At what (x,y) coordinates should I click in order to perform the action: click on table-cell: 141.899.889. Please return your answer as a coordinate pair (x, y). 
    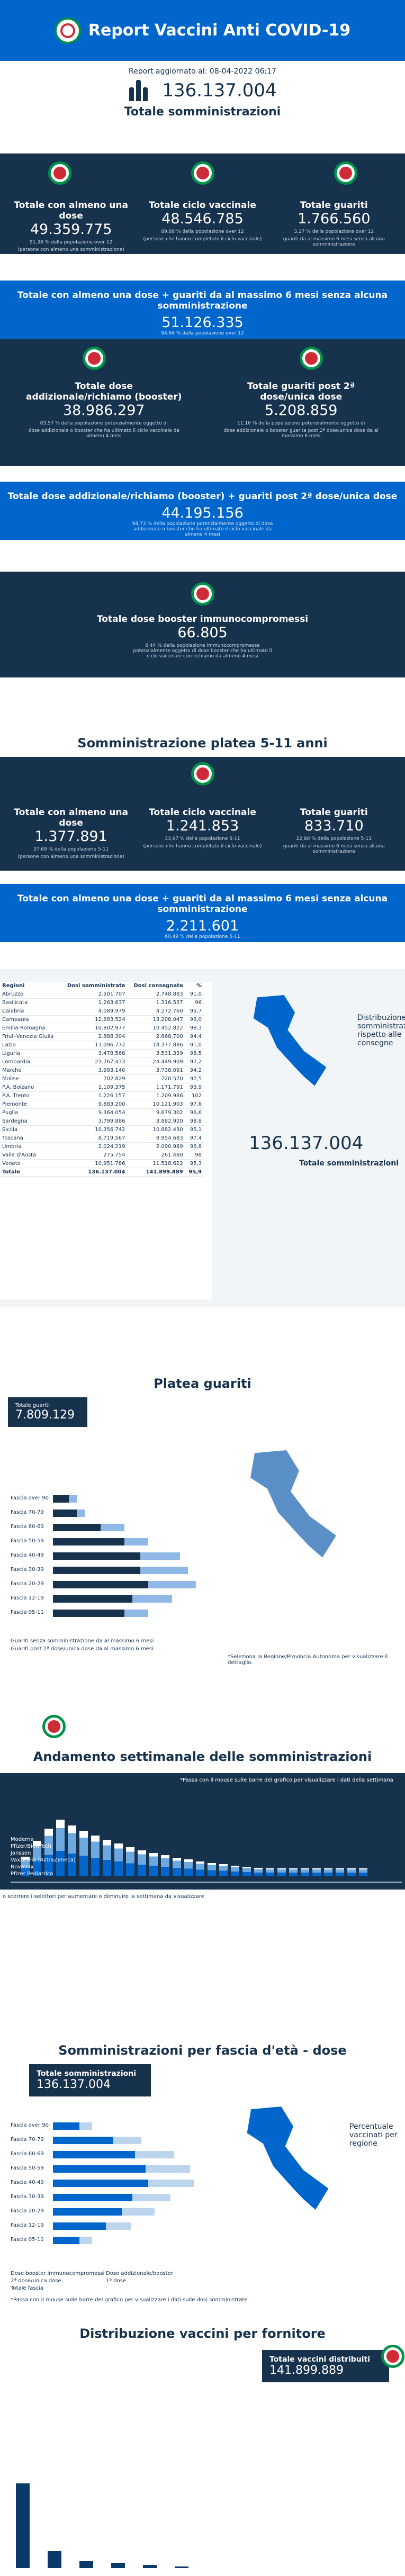
    Looking at the image, I should click on (156, 1172).